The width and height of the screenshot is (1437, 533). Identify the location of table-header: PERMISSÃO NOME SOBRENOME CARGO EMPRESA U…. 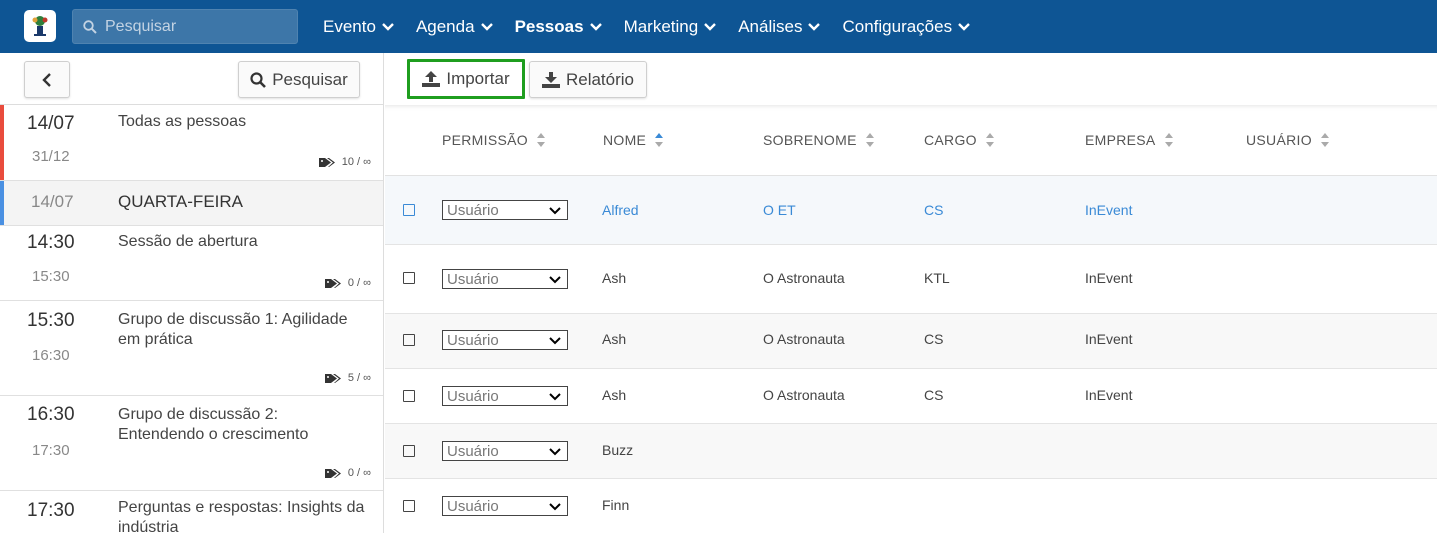
(911, 140).